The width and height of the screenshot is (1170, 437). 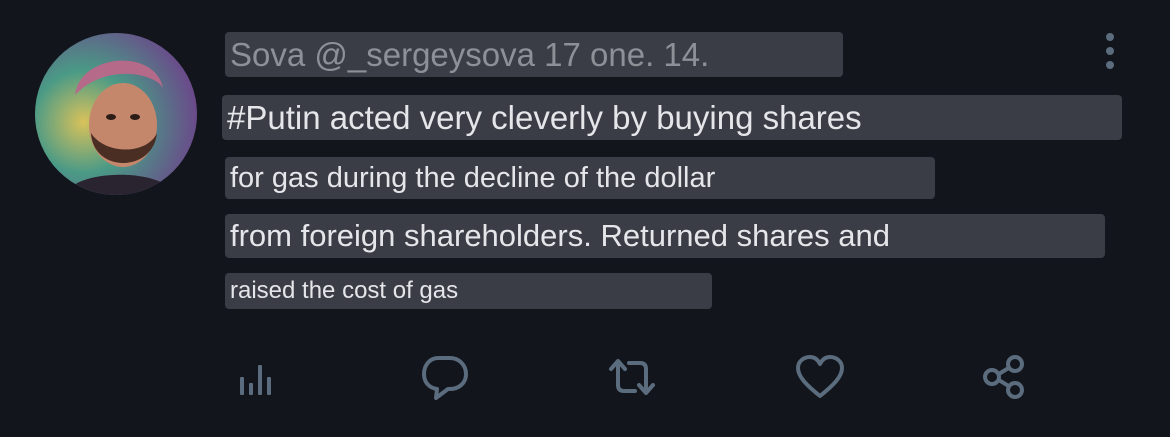 I want to click on share-button, so click(x=1005, y=377).